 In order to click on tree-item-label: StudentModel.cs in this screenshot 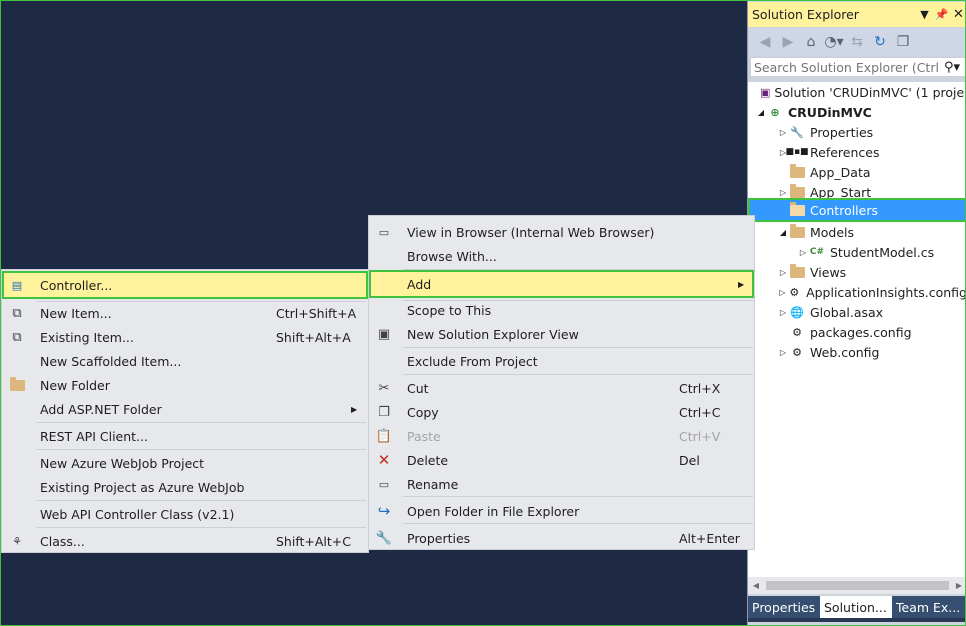, I will do `click(882, 252)`.